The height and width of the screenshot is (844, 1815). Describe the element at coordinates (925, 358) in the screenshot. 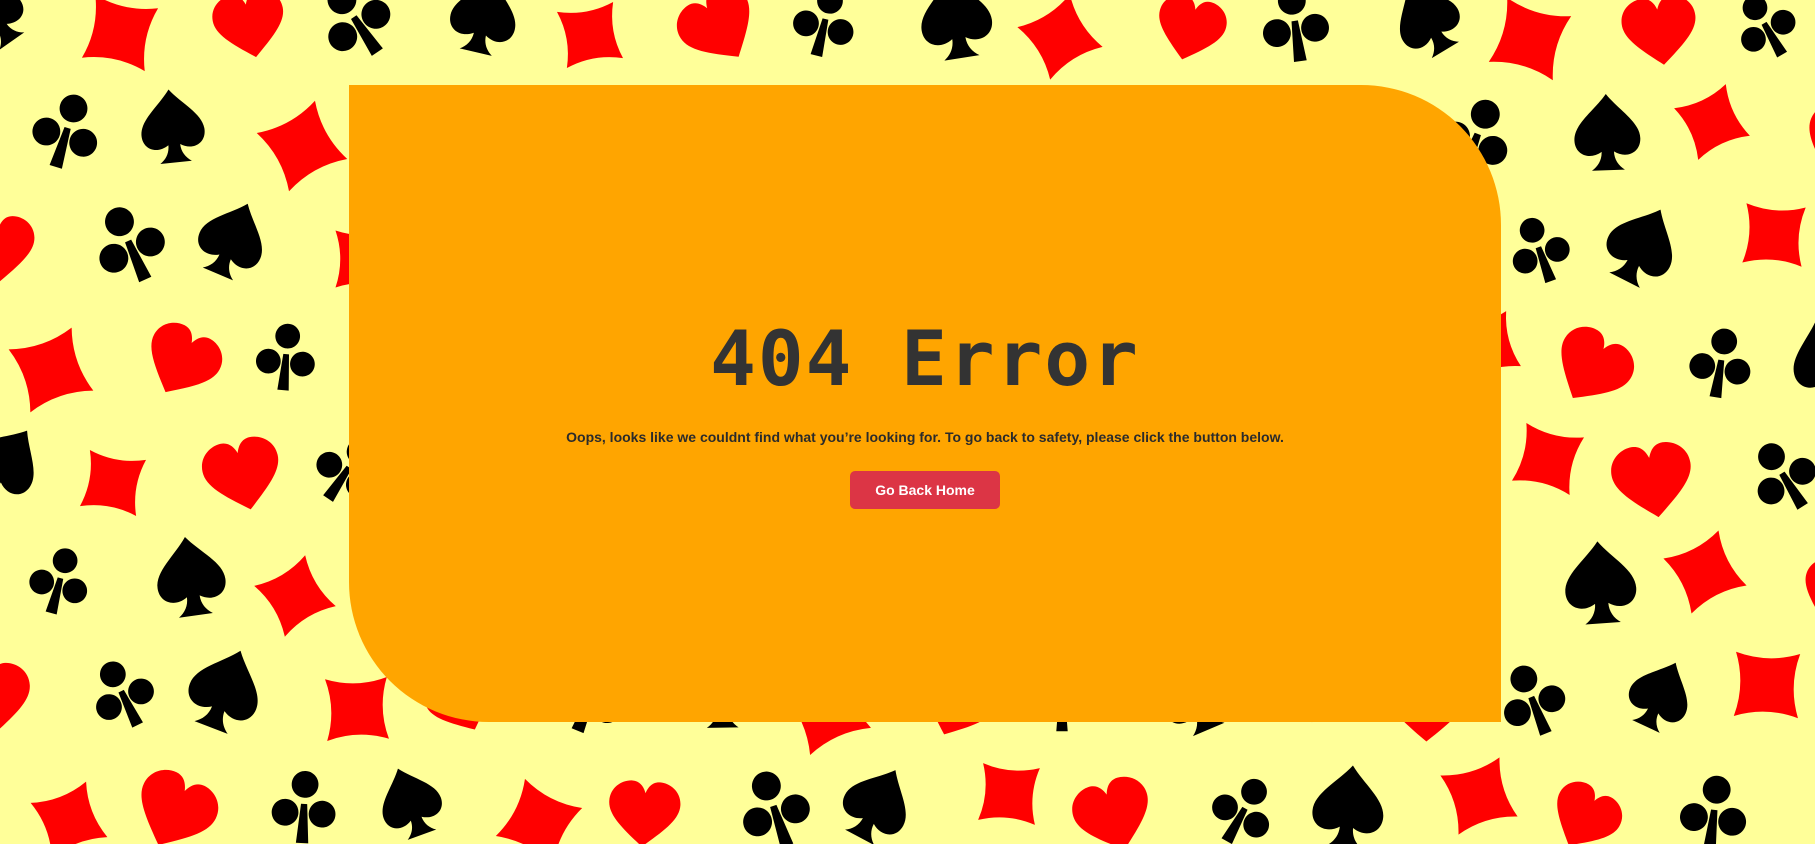

I see `error-title: 404 Error` at that location.